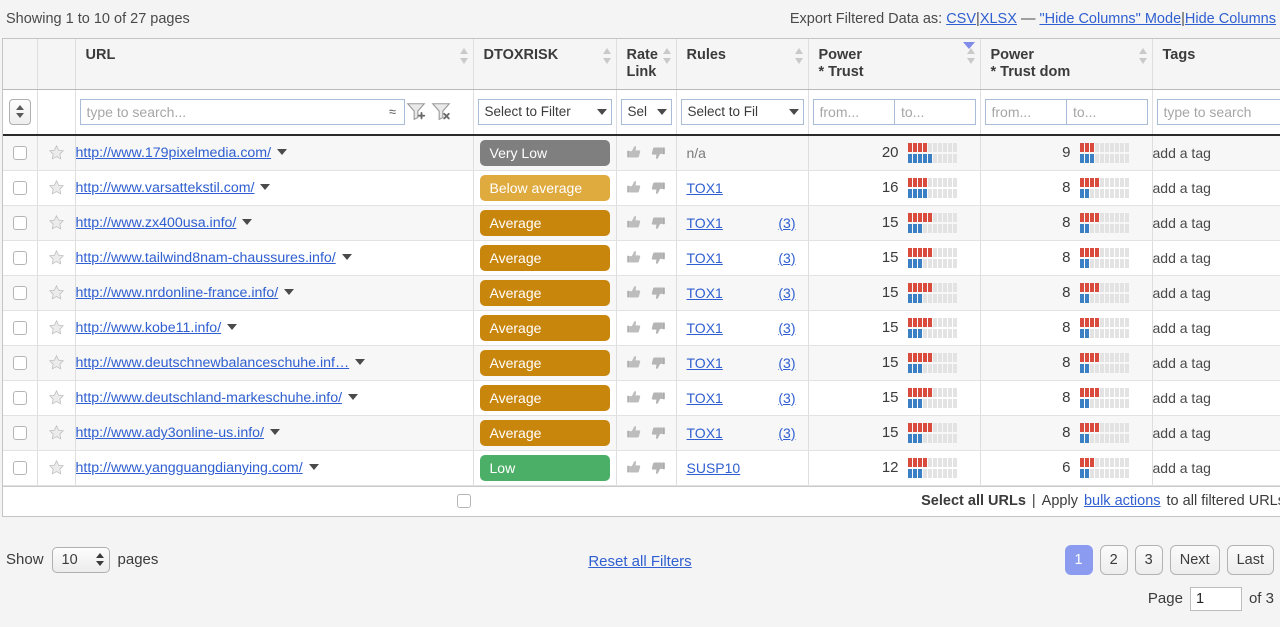 This screenshot has width=1280, height=627. What do you see at coordinates (646, 111) in the screenshot?
I see `rate-link-filter-select: Sel` at bounding box center [646, 111].